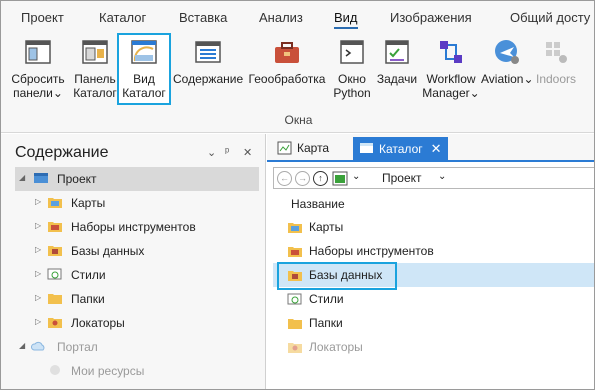 The width and height of the screenshot is (595, 390). What do you see at coordinates (556, 52) in the screenshot?
I see `indoors-icon` at bounding box center [556, 52].